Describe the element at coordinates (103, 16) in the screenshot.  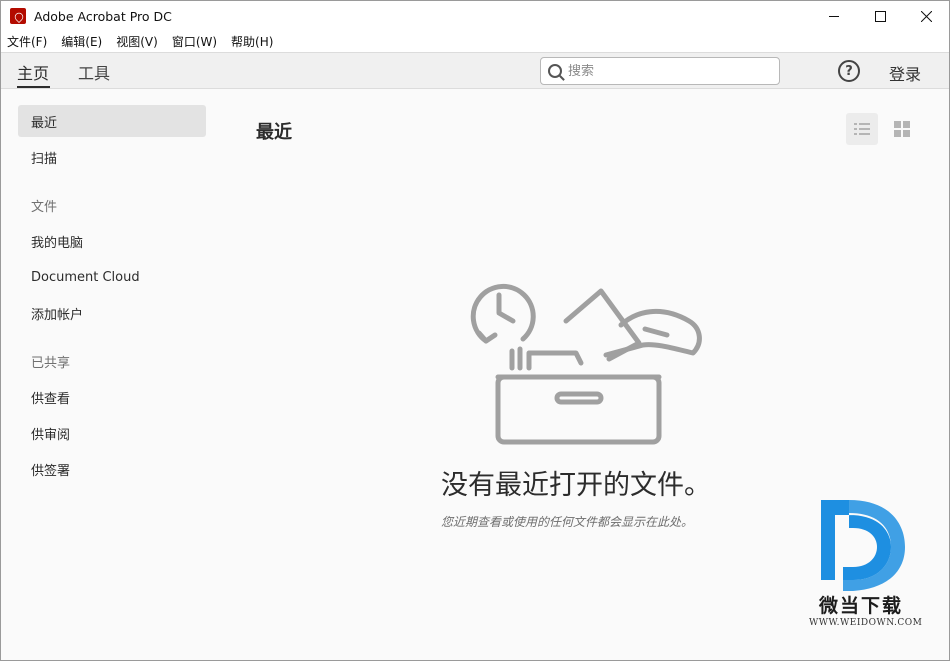
I see `window-title: Adobe Acrobat Pro DC` at that location.